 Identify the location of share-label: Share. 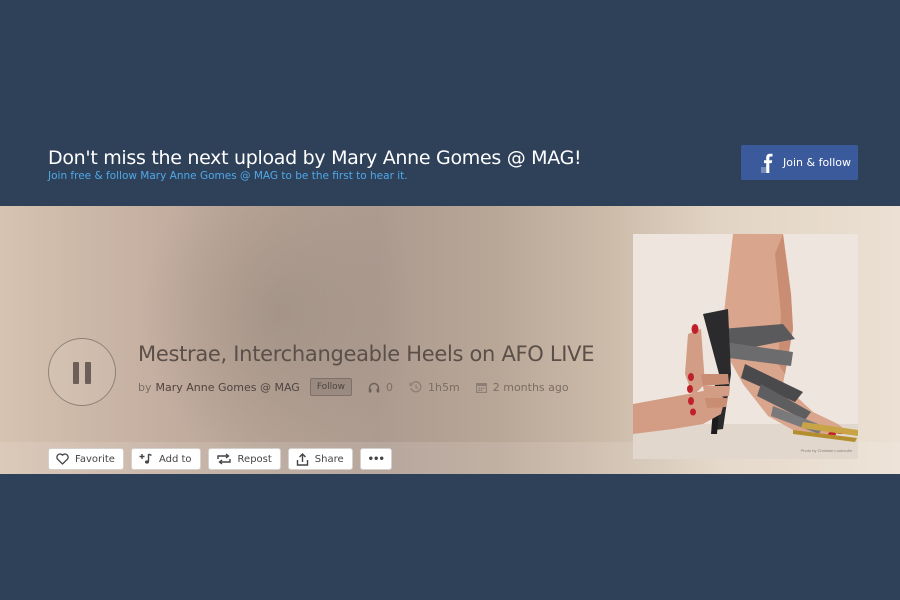
(329, 459).